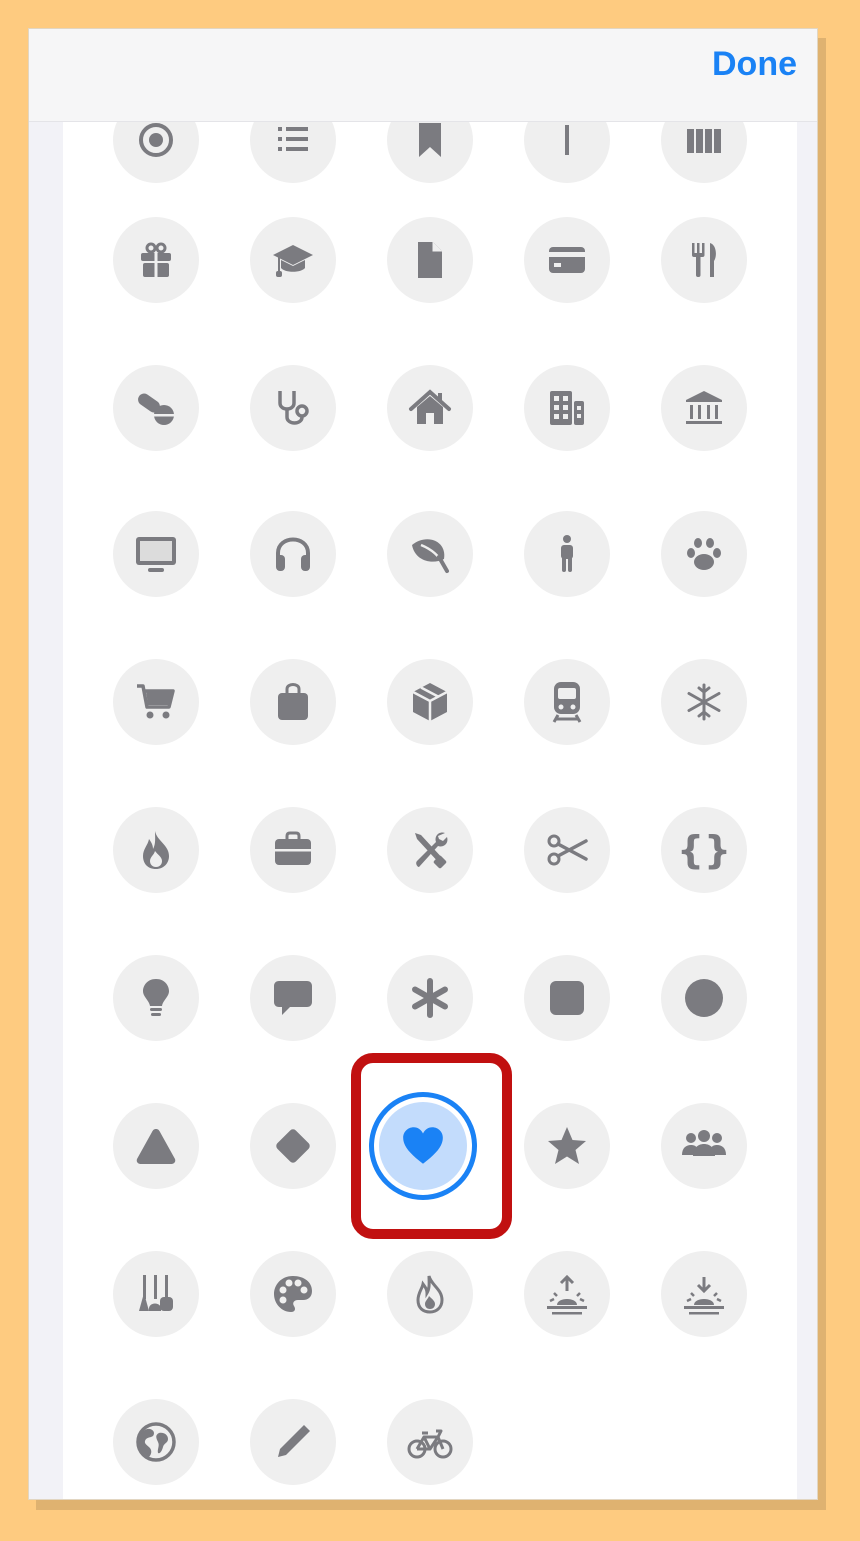 This screenshot has height=1541, width=860. I want to click on flame-icon, so click(156, 850).